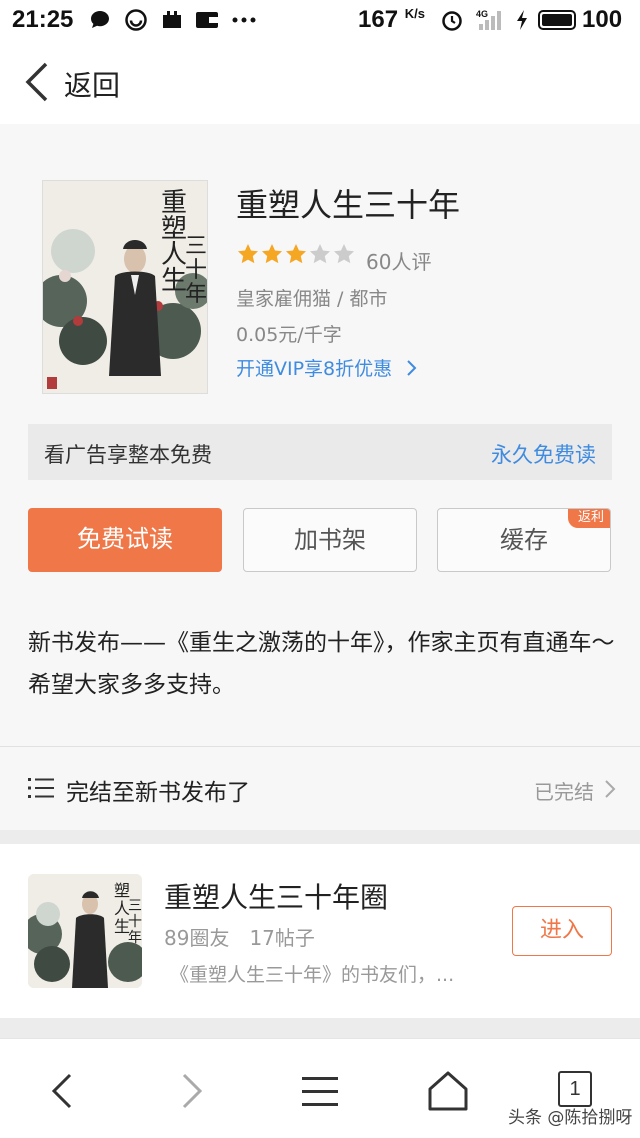 This screenshot has width=640, height=1138. I want to click on browser-icon, so click(136, 22).